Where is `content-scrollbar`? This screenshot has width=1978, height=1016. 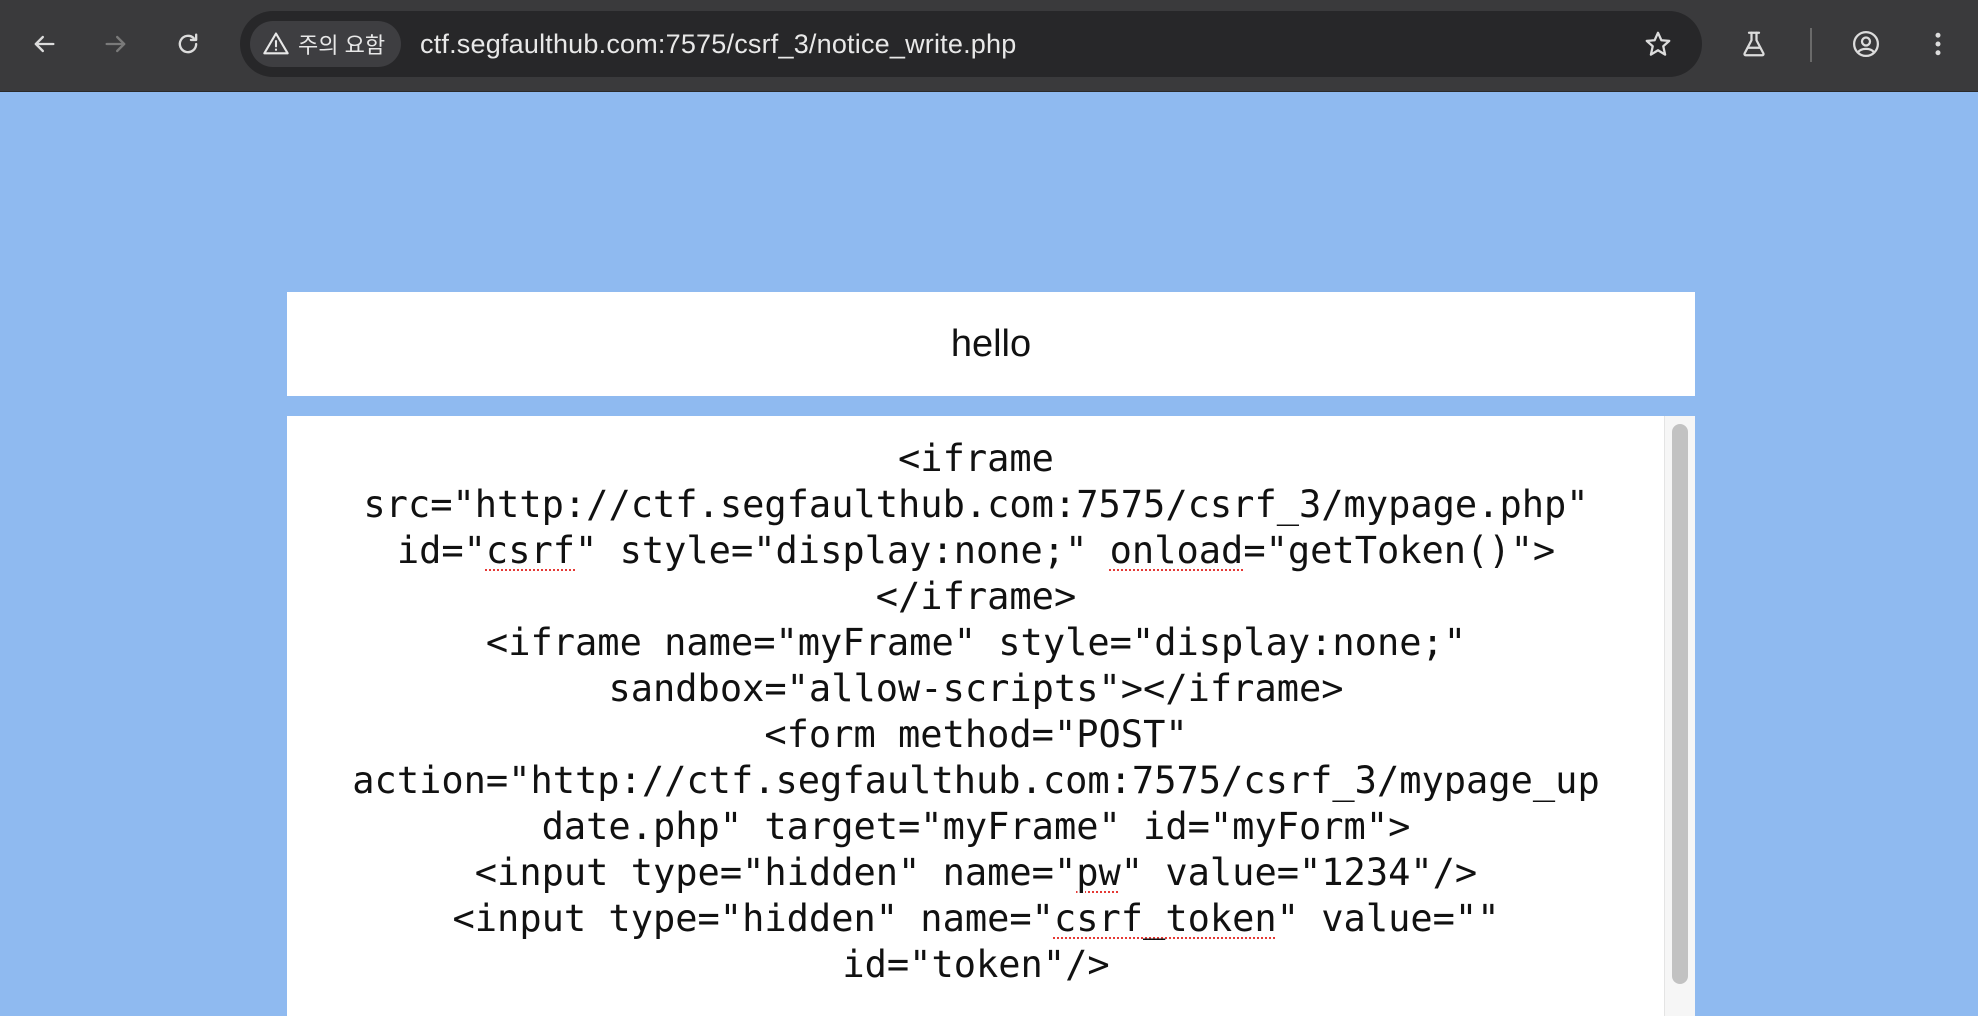
content-scrollbar is located at coordinates (1679, 716).